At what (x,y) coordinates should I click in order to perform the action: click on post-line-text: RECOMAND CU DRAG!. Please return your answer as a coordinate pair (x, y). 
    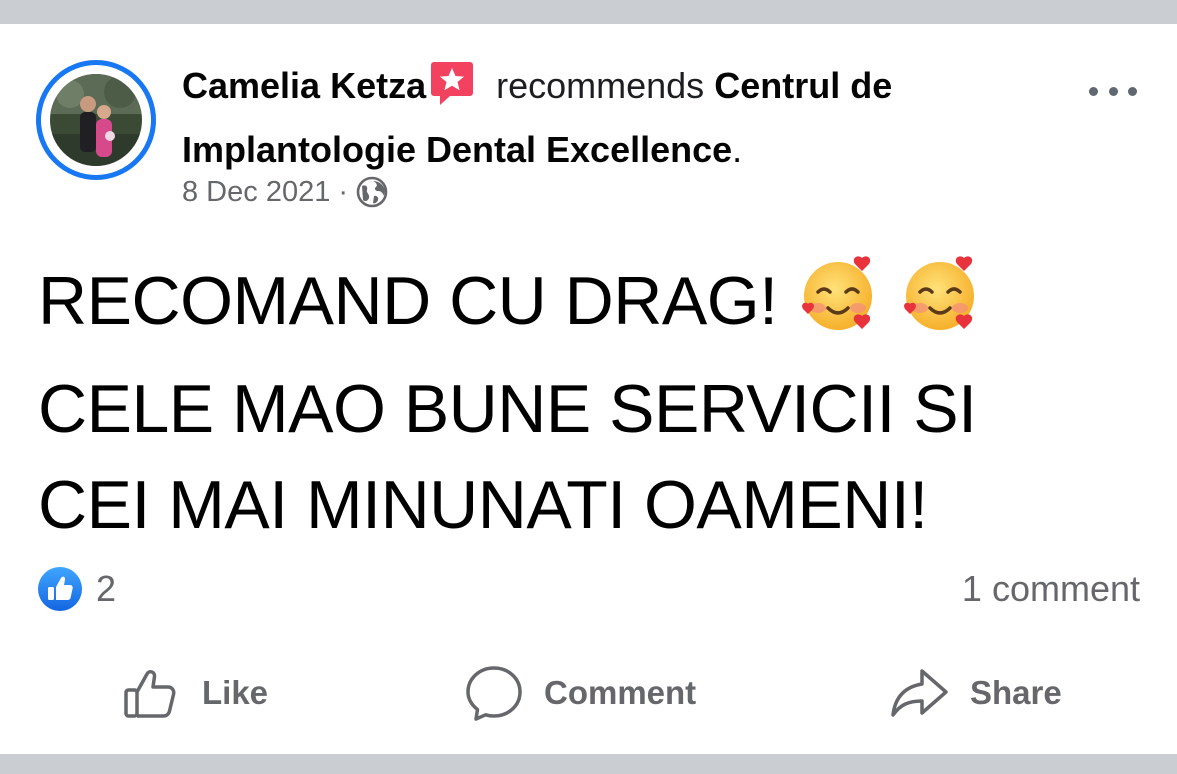
    Looking at the image, I should click on (408, 301).